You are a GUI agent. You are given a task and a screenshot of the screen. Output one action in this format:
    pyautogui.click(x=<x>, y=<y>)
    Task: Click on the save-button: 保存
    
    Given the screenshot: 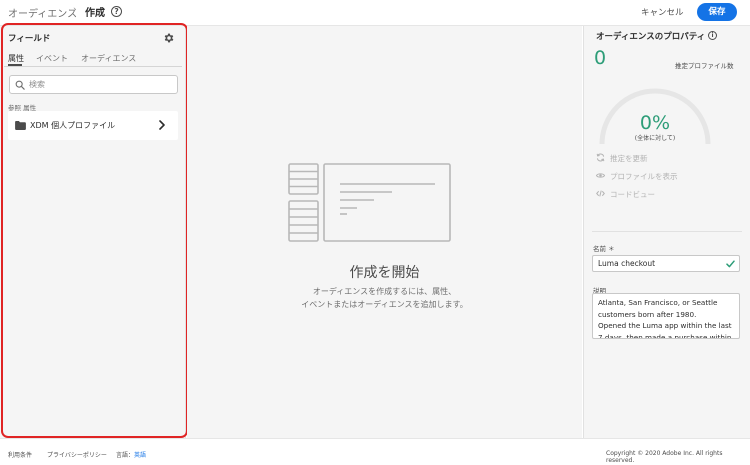 What is the action you would take?
    pyautogui.click(x=717, y=12)
    